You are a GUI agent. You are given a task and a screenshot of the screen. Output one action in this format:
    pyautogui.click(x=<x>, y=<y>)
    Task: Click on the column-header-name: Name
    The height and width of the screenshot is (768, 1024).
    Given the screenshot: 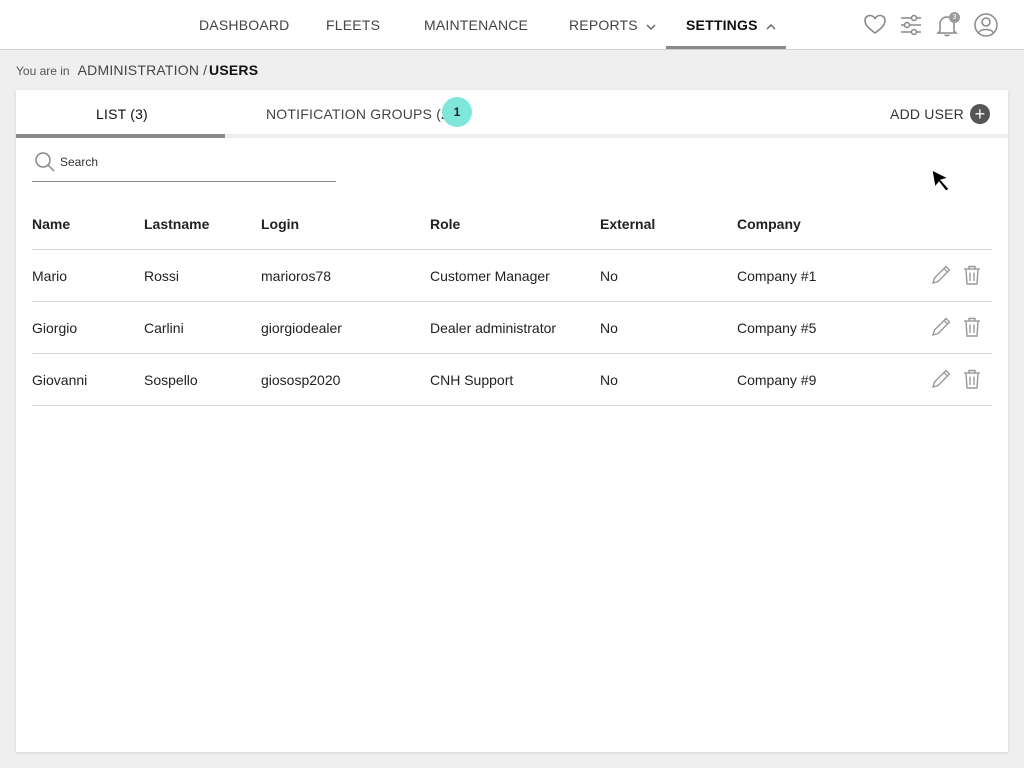 What is the action you would take?
    pyautogui.click(x=51, y=224)
    